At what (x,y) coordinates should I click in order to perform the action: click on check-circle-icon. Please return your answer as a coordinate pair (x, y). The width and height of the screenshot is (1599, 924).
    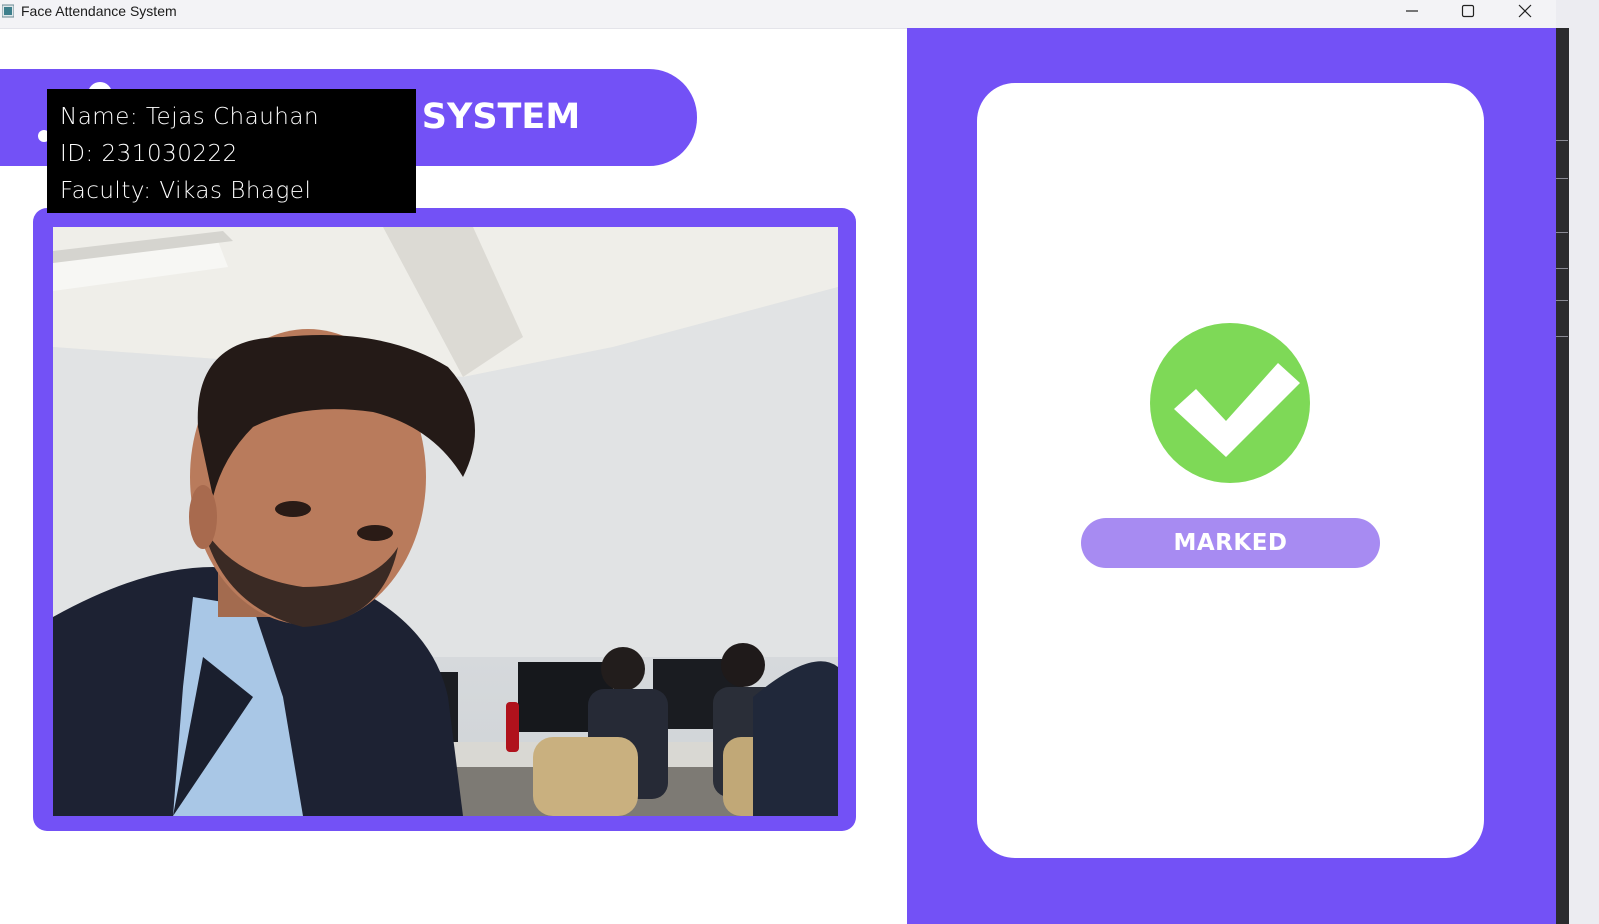
    Looking at the image, I should click on (1230, 403).